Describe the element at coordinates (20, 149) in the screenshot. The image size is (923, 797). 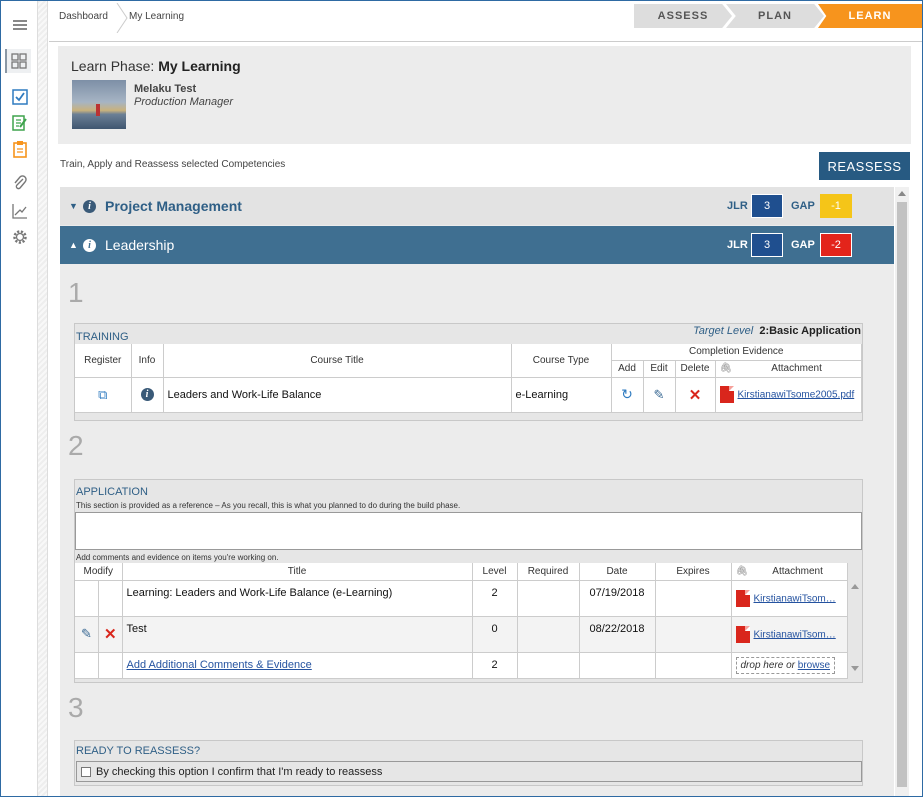
I see `learn-clipboard-icon` at that location.